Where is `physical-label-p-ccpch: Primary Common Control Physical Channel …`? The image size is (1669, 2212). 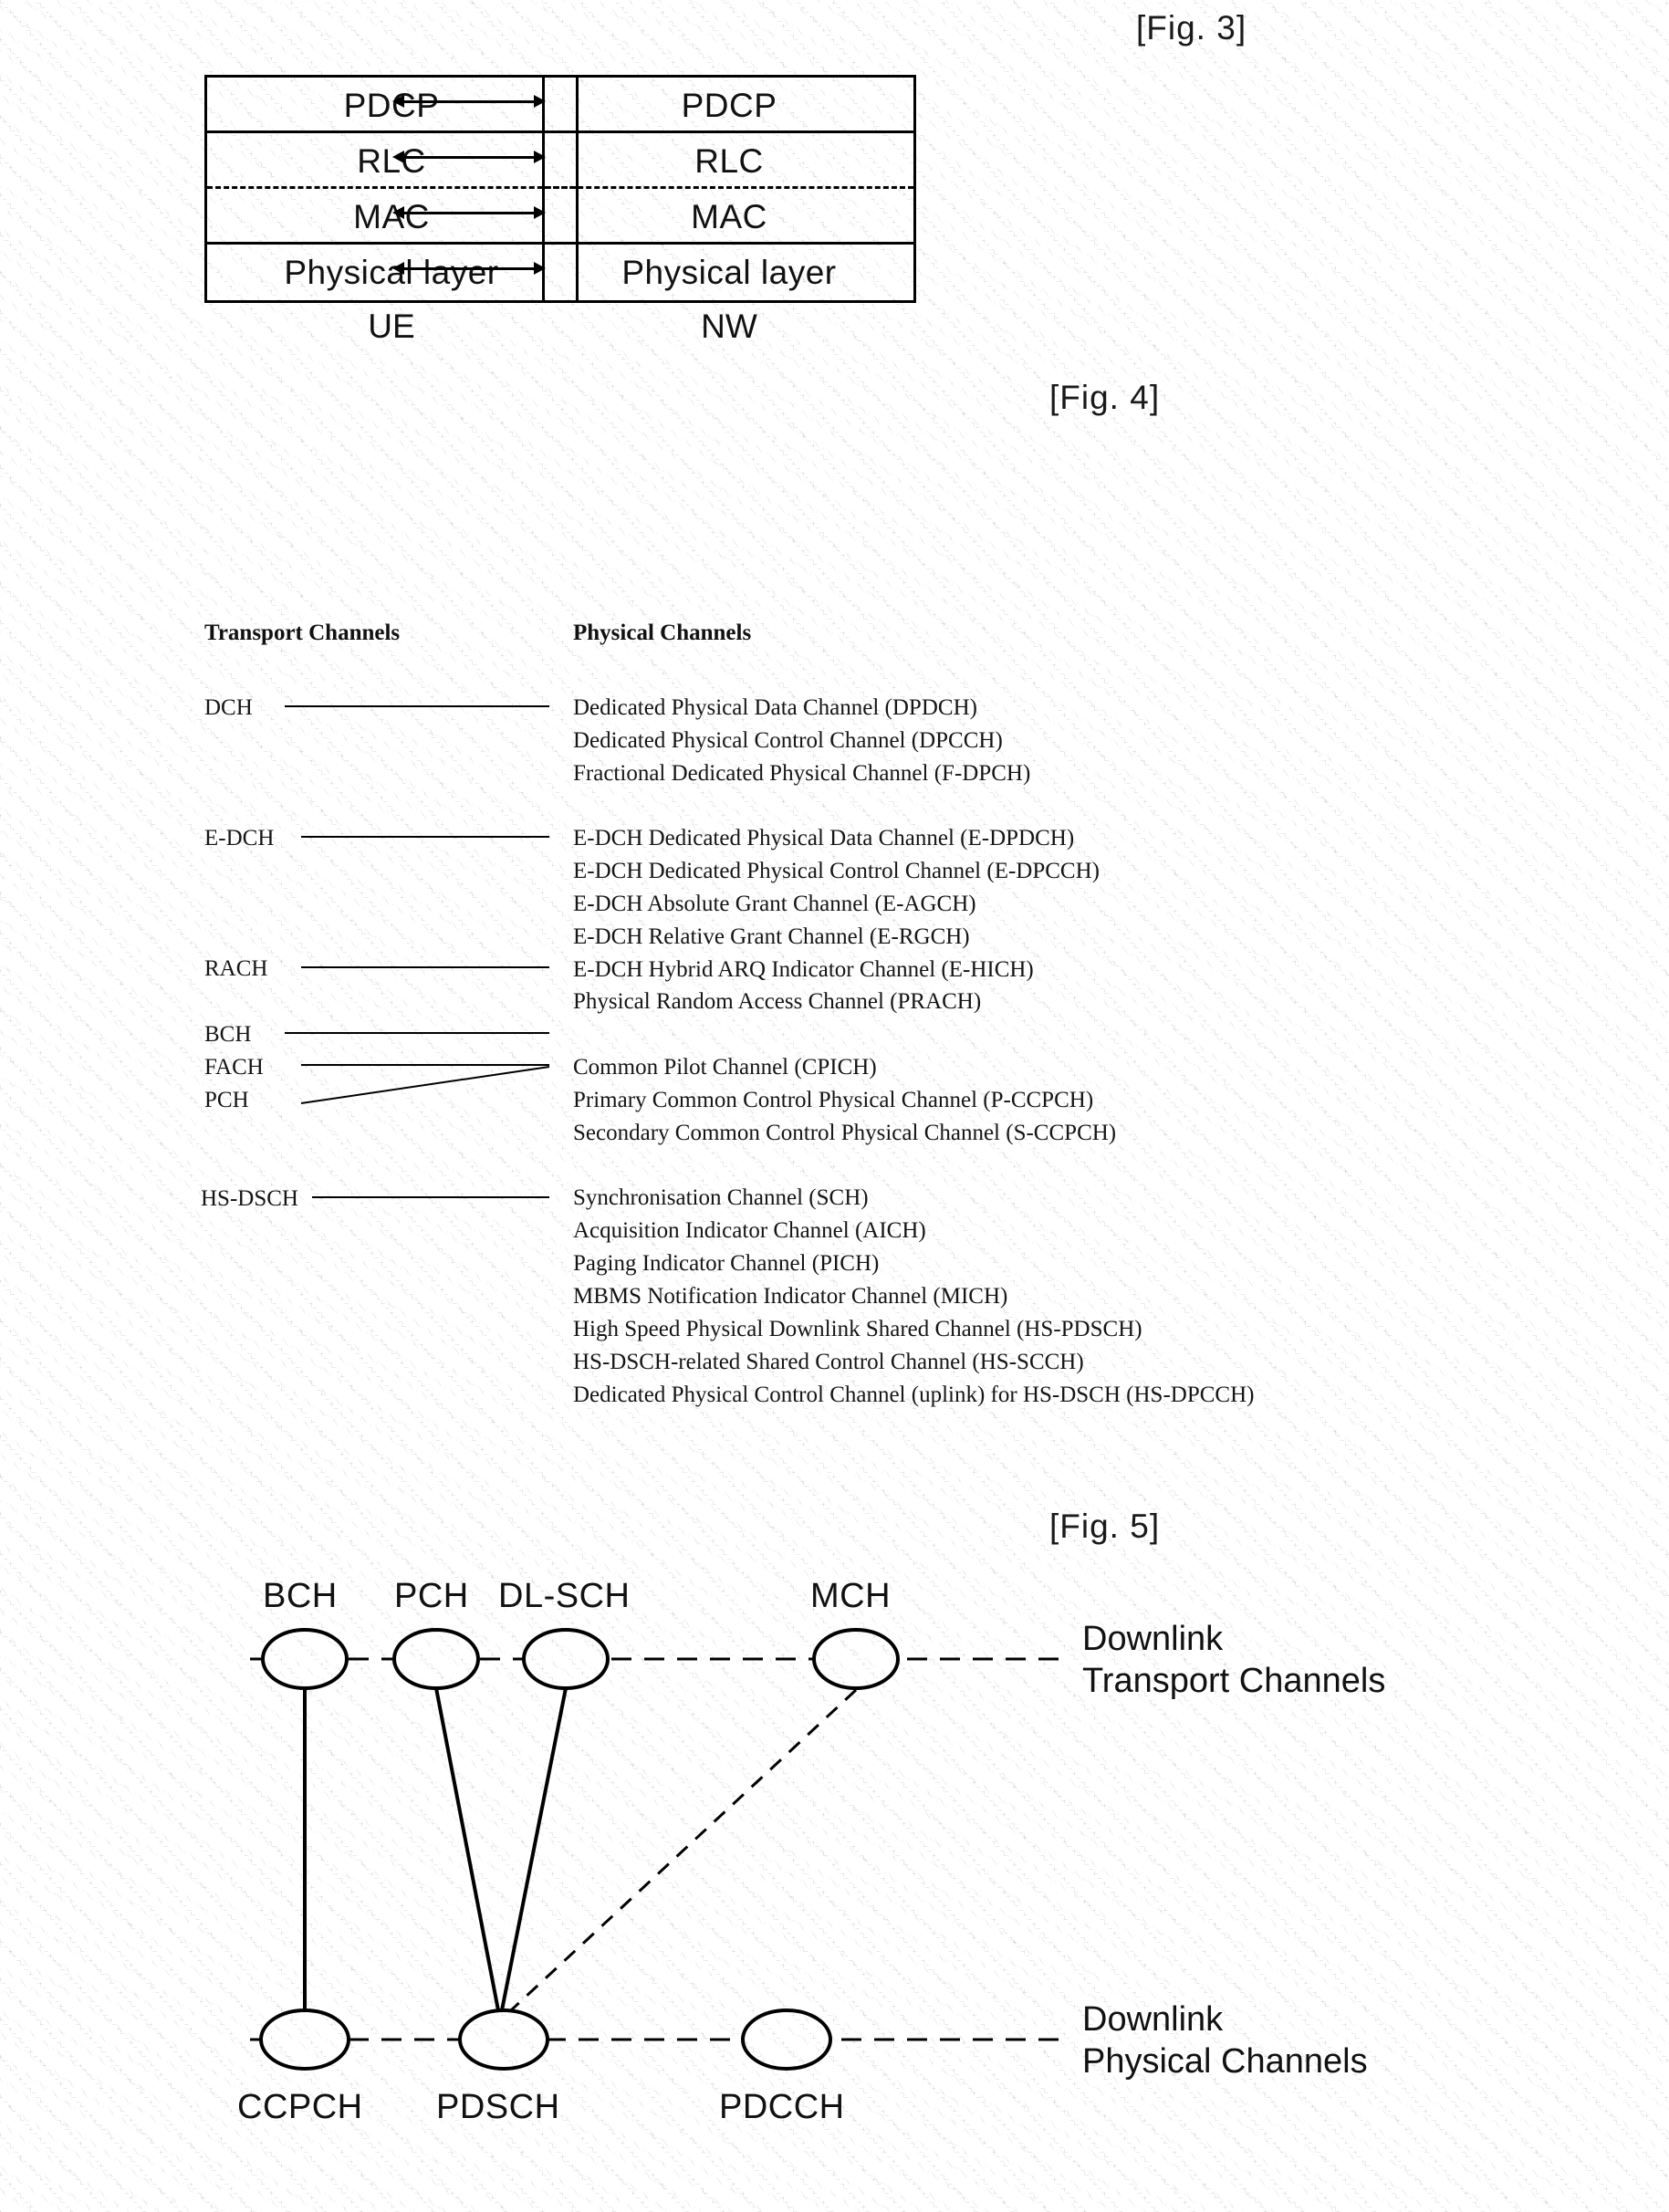
physical-label-p-ccpch: Primary Common Control Physical Channel … is located at coordinates (833, 1100).